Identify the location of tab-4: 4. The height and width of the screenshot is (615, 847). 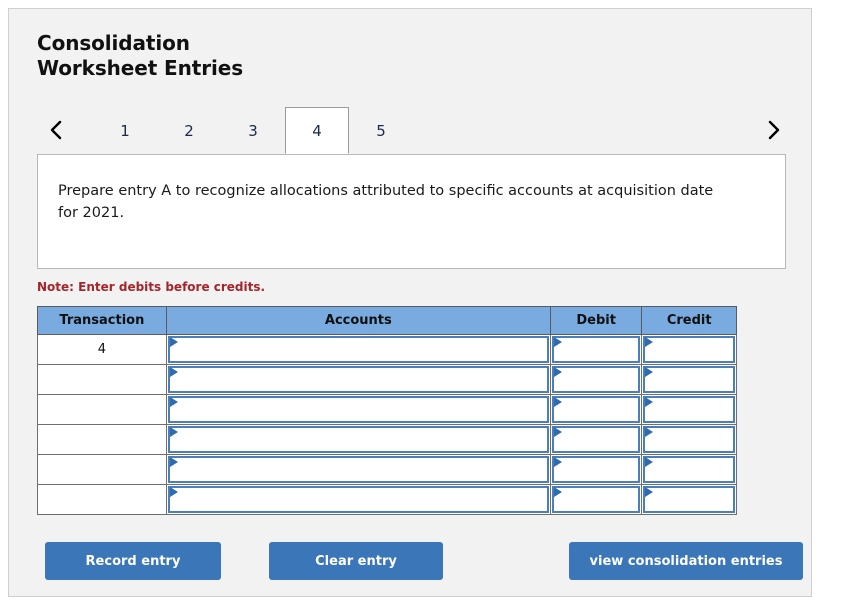
(317, 130).